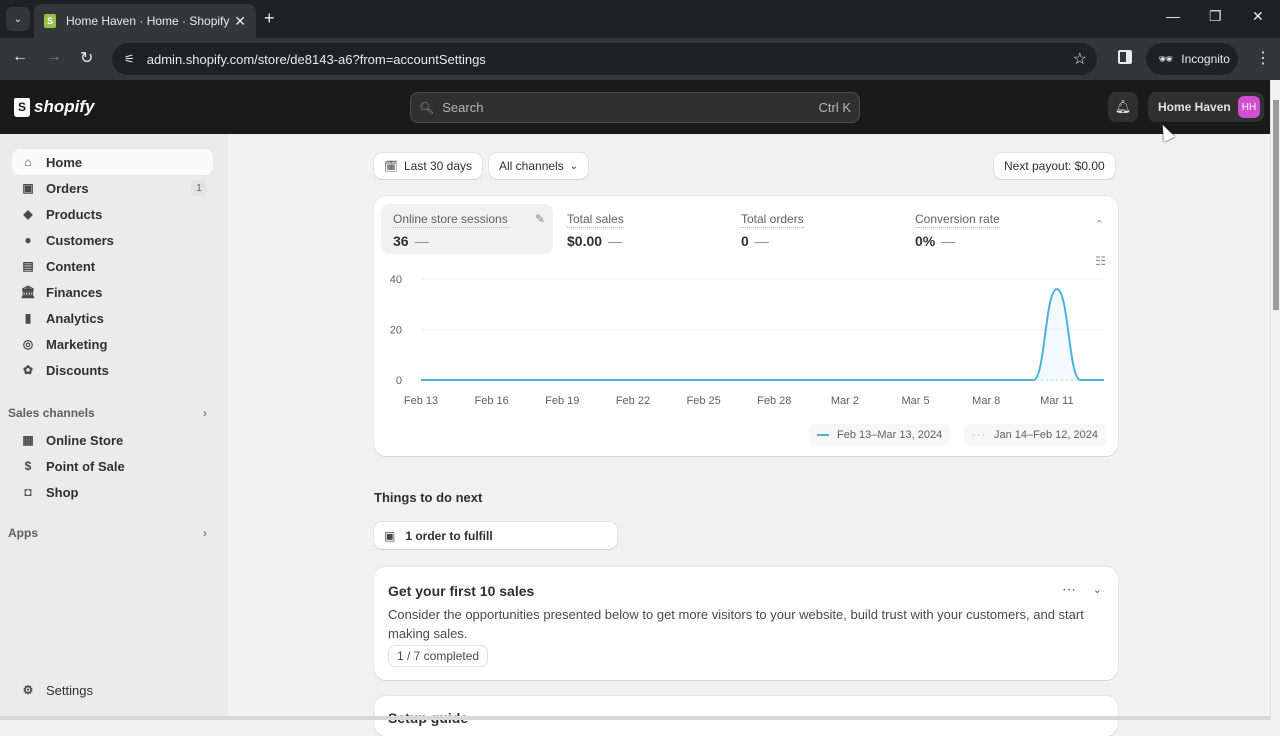 The image size is (1280, 736). I want to click on forward-icon: →, so click(54, 57).